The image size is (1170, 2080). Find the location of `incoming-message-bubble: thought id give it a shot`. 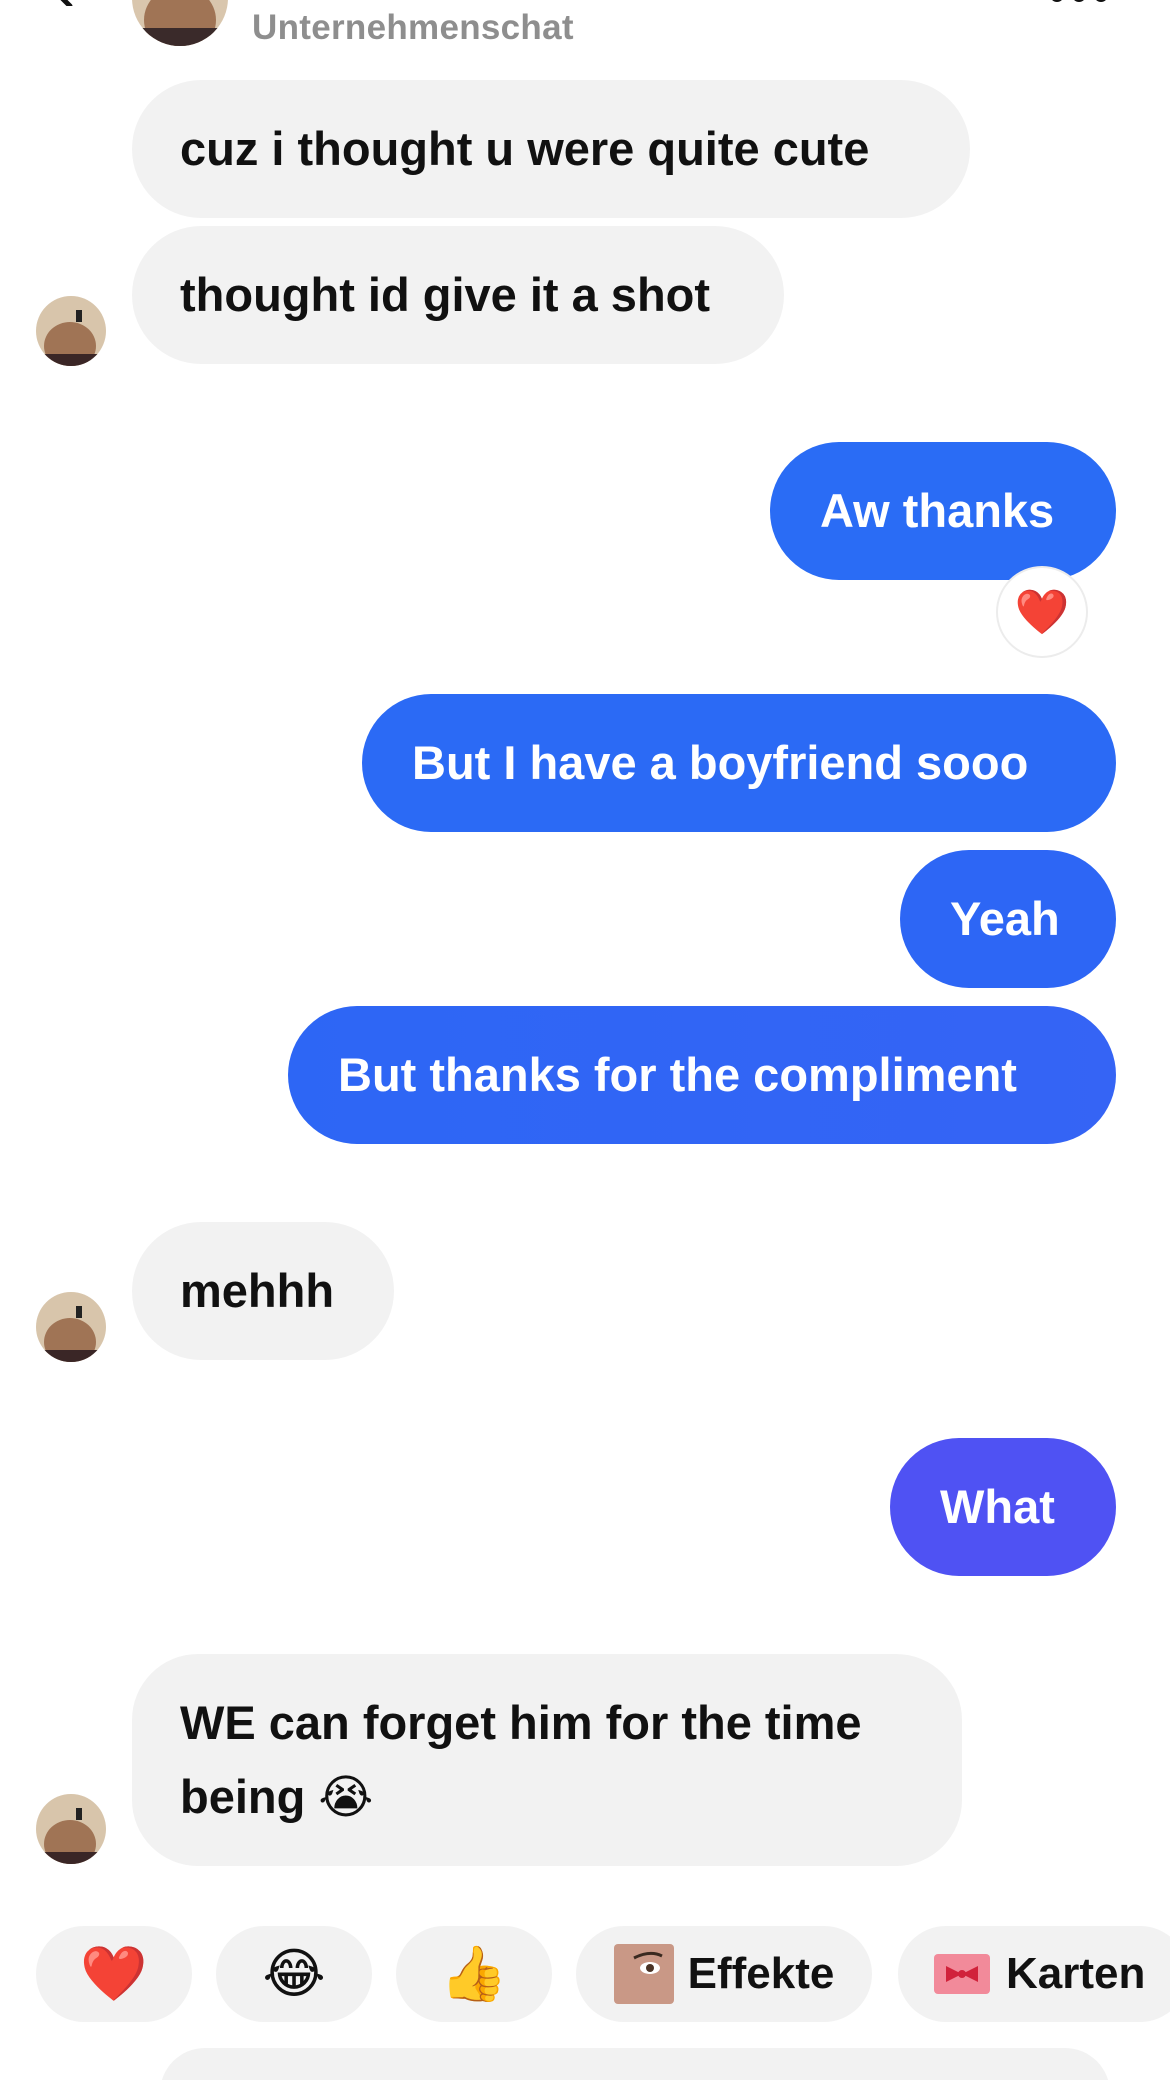

incoming-message-bubble: thought id give it a shot is located at coordinates (458, 295).